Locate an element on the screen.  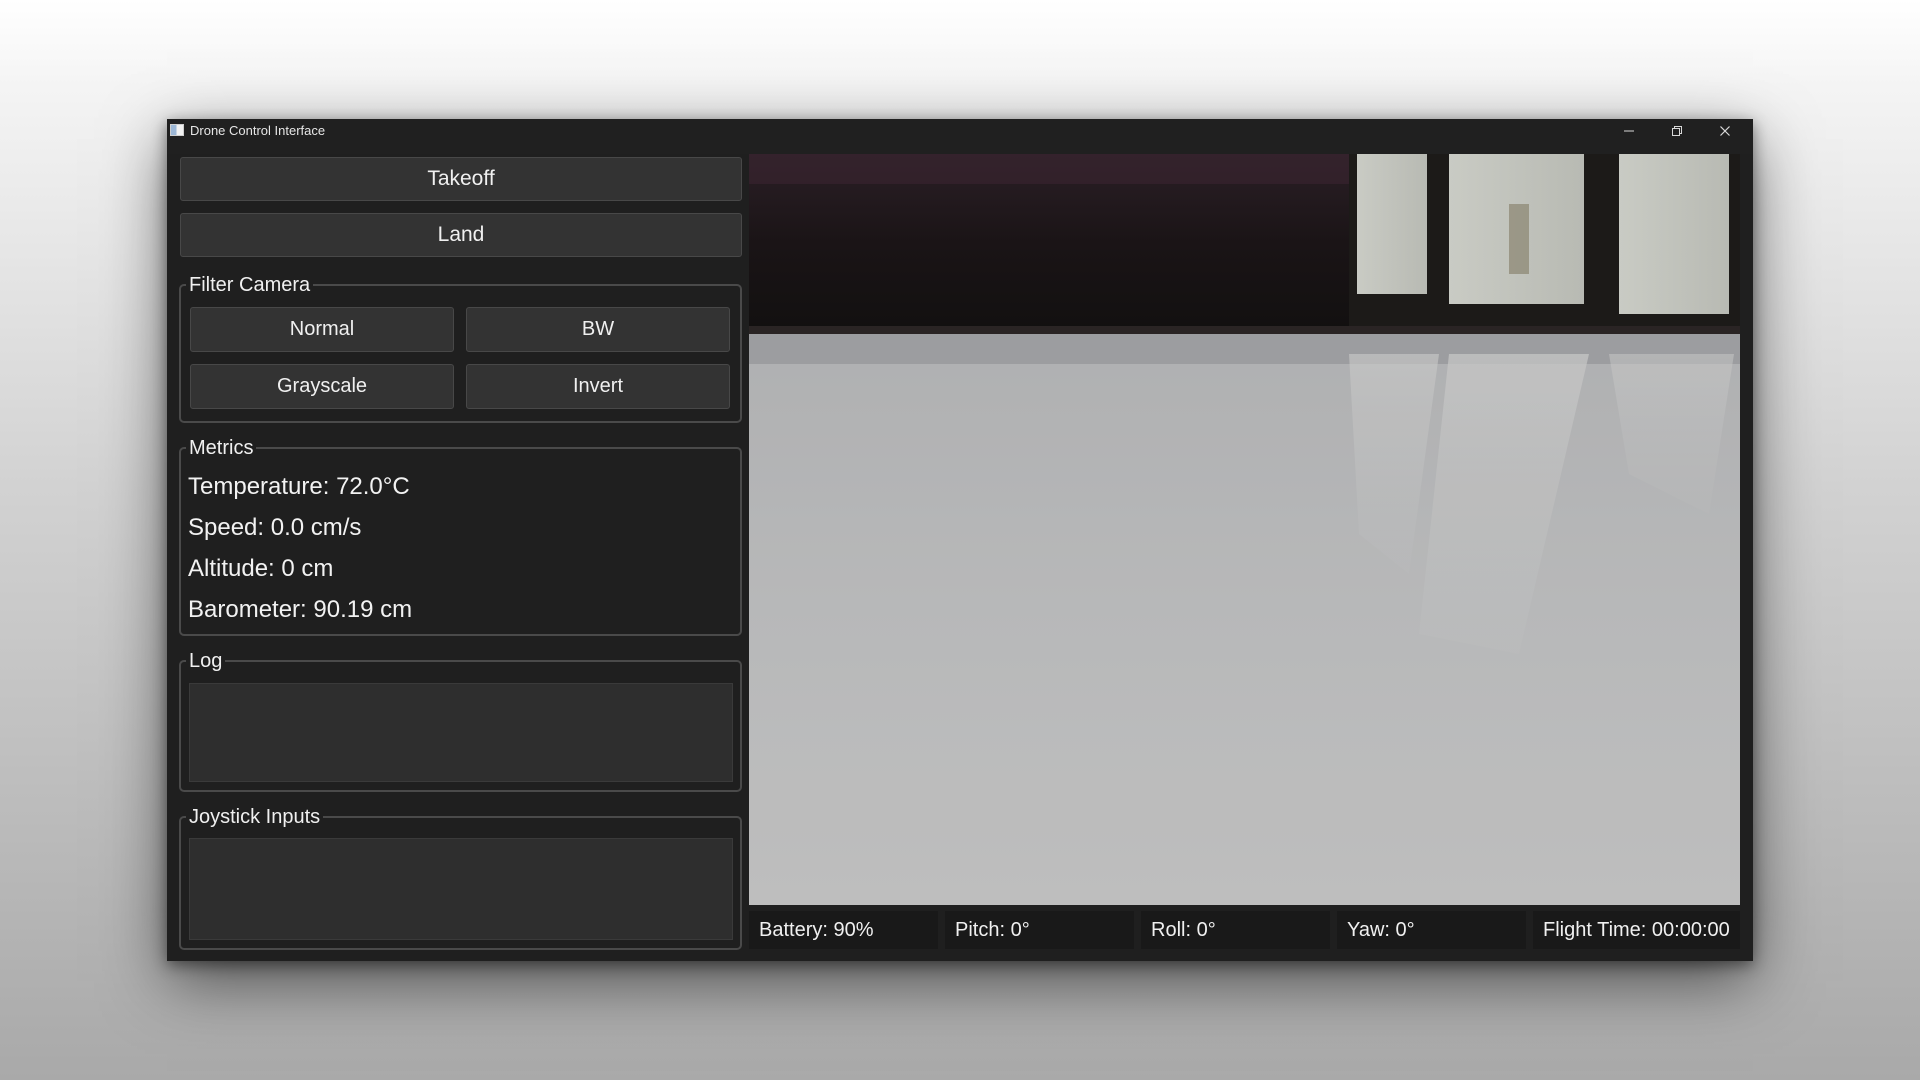
roll-status: Roll: 0° is located at coordinates (1235, 930).